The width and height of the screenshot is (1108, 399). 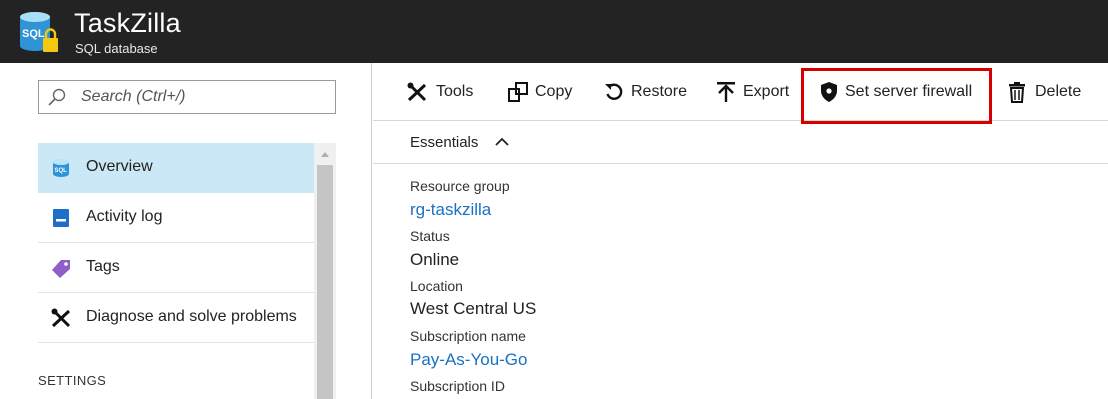 I want to click on sidebar-item-label: Activity log, so click(x=124, y=216).